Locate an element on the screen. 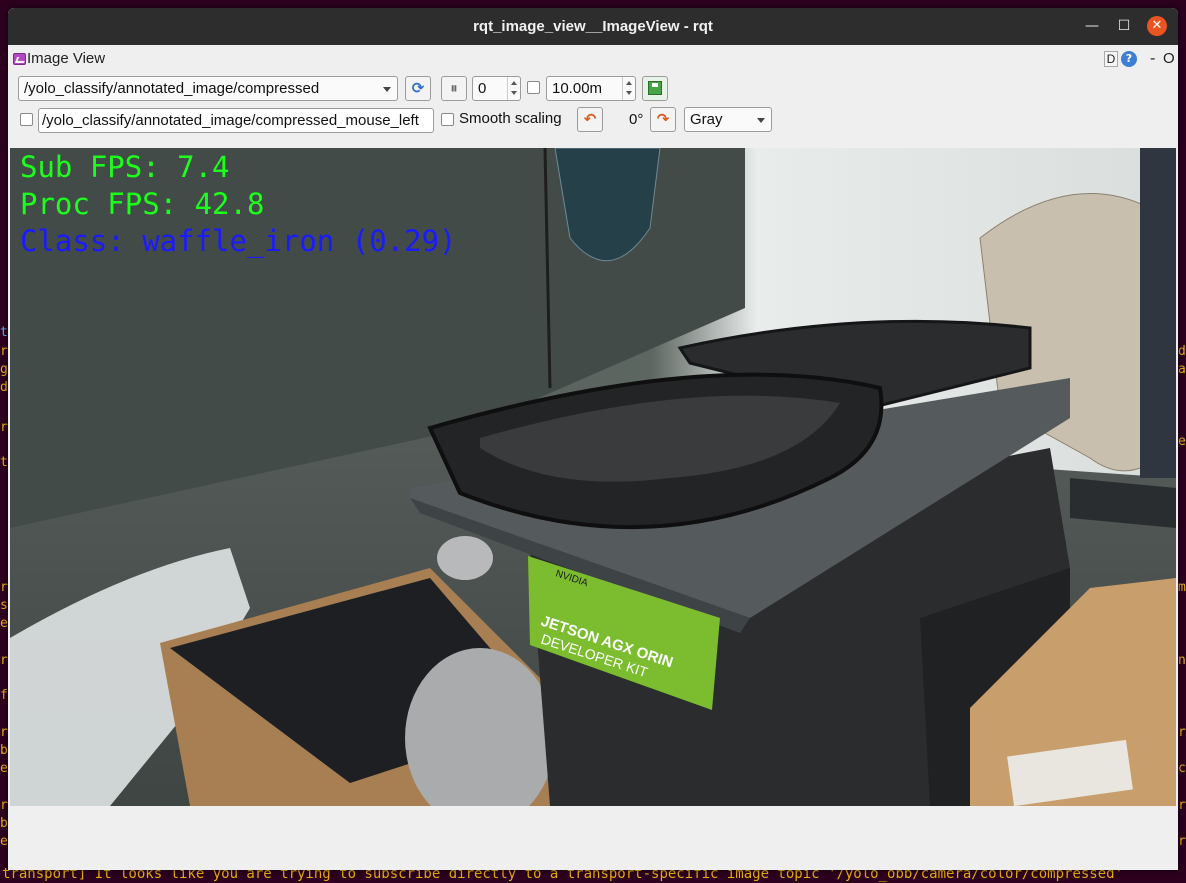 The image size is (1186, 883). color-scheme-select: Gray is located at coordinates (728, 119).